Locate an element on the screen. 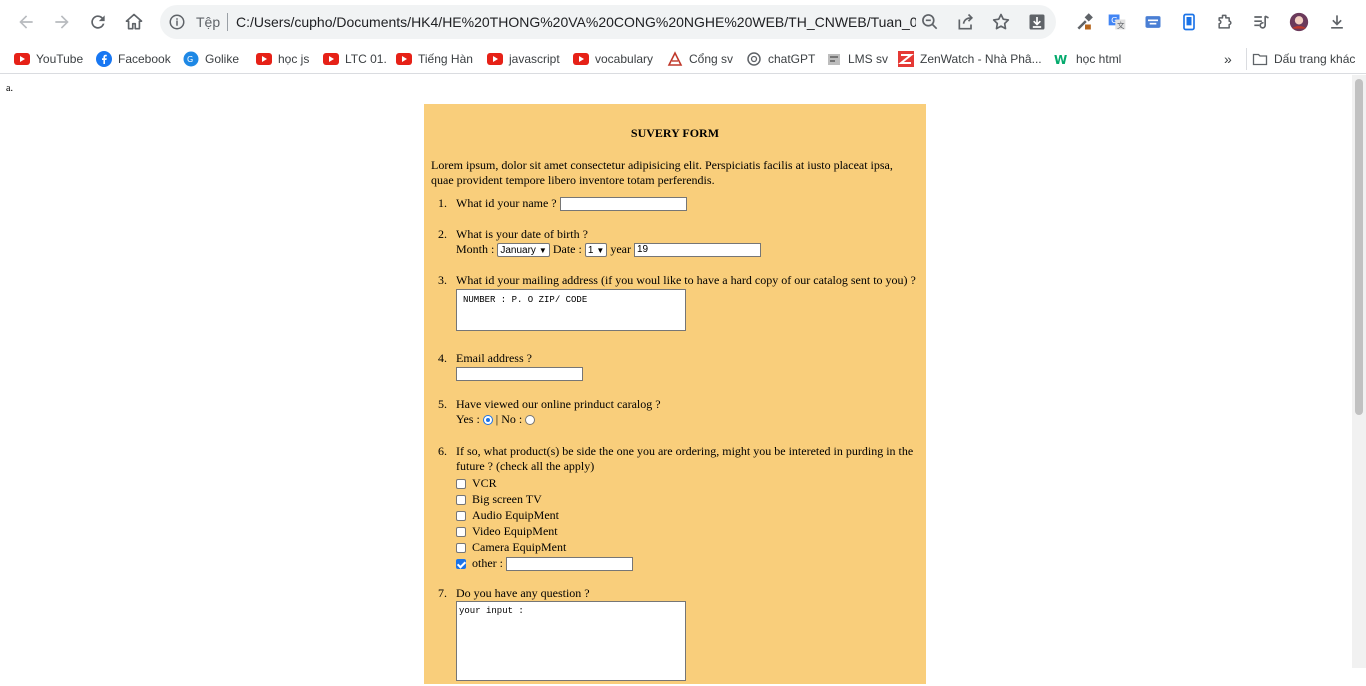 This screenshot has width=1366, height=686. checkbox-option-camera-equipment: Camera EquipMent is located at coordinates (687, 547).